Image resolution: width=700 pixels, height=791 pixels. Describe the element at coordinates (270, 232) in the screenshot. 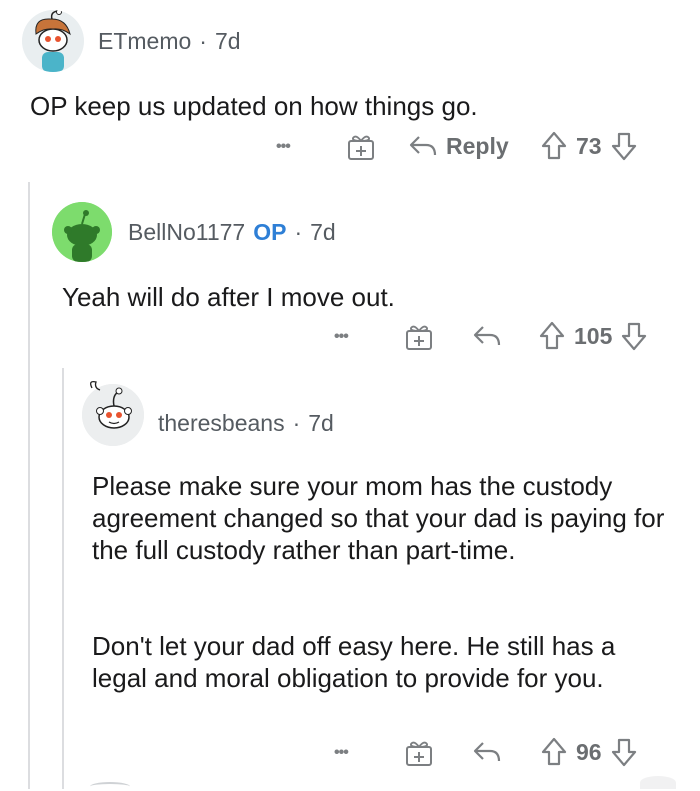

I see `op-badge: OP` at that location.